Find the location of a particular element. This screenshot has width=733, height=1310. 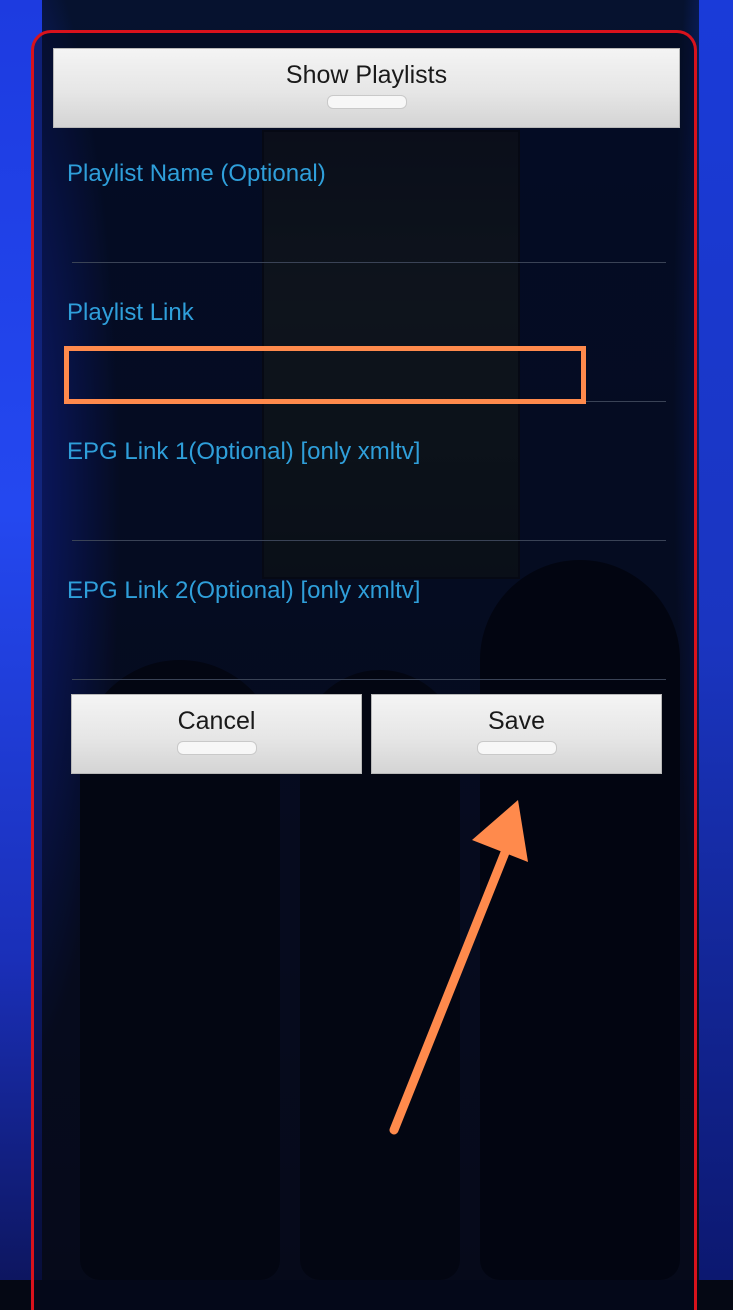

playlist-name-input is located at coordinates (369, 239).